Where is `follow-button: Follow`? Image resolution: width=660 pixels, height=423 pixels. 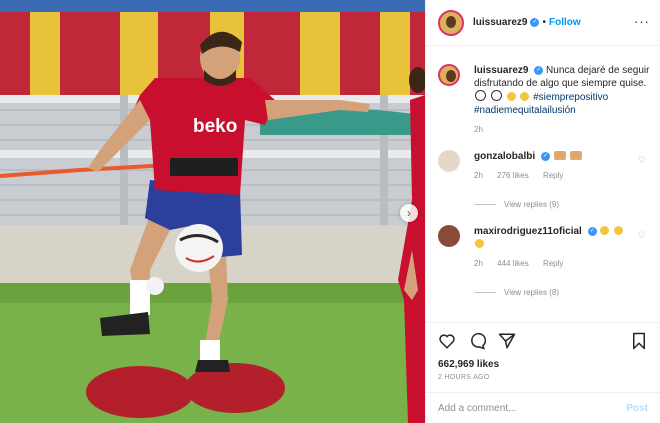
follow-button: Follow is located at coordinates (565, 22).